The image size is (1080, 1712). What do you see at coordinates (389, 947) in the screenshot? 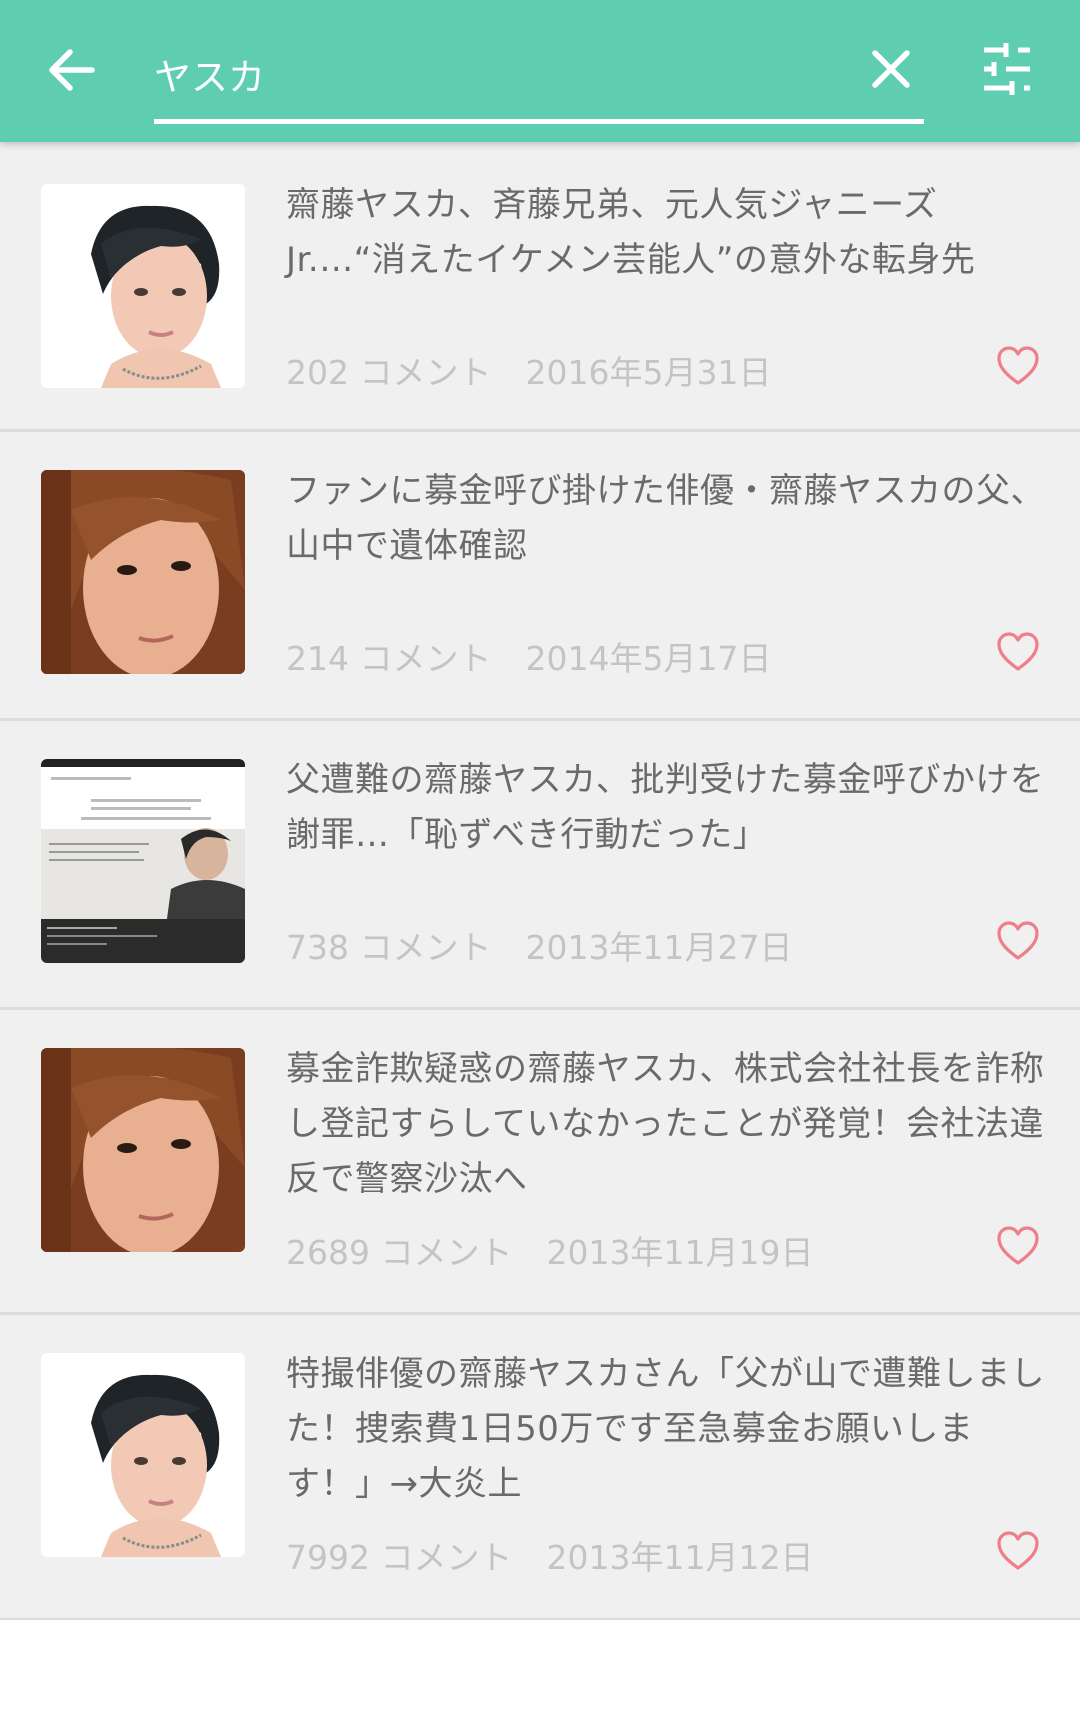
I see `comment-count: 738 コメント` at bounding box center [389, 947].